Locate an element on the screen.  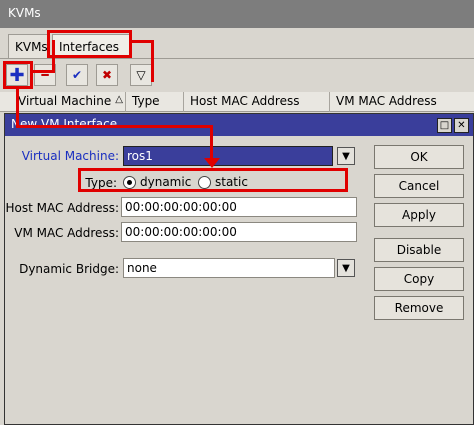
ok-button: OK is located at coordinates (419, 157).